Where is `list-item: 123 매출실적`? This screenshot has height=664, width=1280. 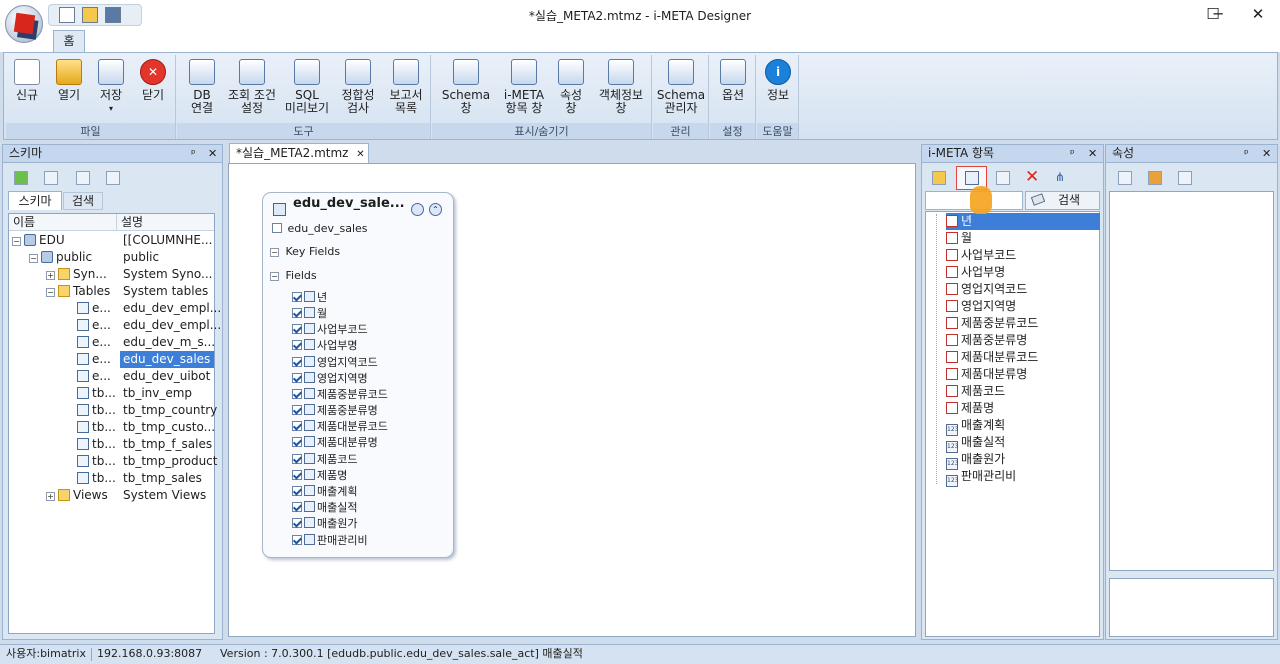 list-item: 123 매출실적 is located at coordinates (975, 443).